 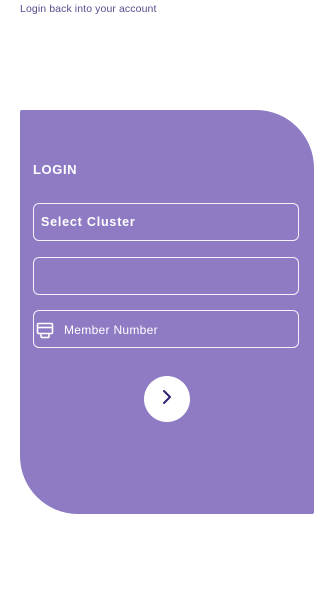 I want to click on select-cluster-label: Select Cluster, so click(x=88, y=222).